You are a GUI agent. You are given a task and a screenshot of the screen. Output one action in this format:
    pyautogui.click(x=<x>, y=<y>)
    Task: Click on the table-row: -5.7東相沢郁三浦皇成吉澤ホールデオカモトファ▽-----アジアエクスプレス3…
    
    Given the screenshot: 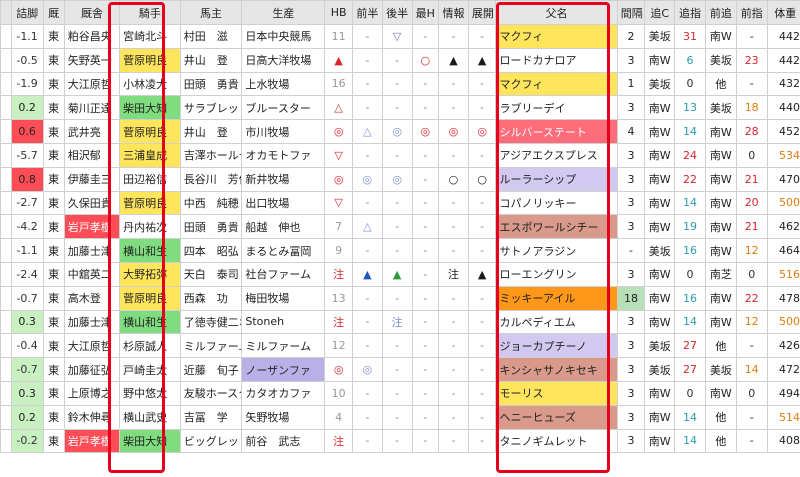 What is the action you would take?
    pyautogui.click(x=400, y=155)
    